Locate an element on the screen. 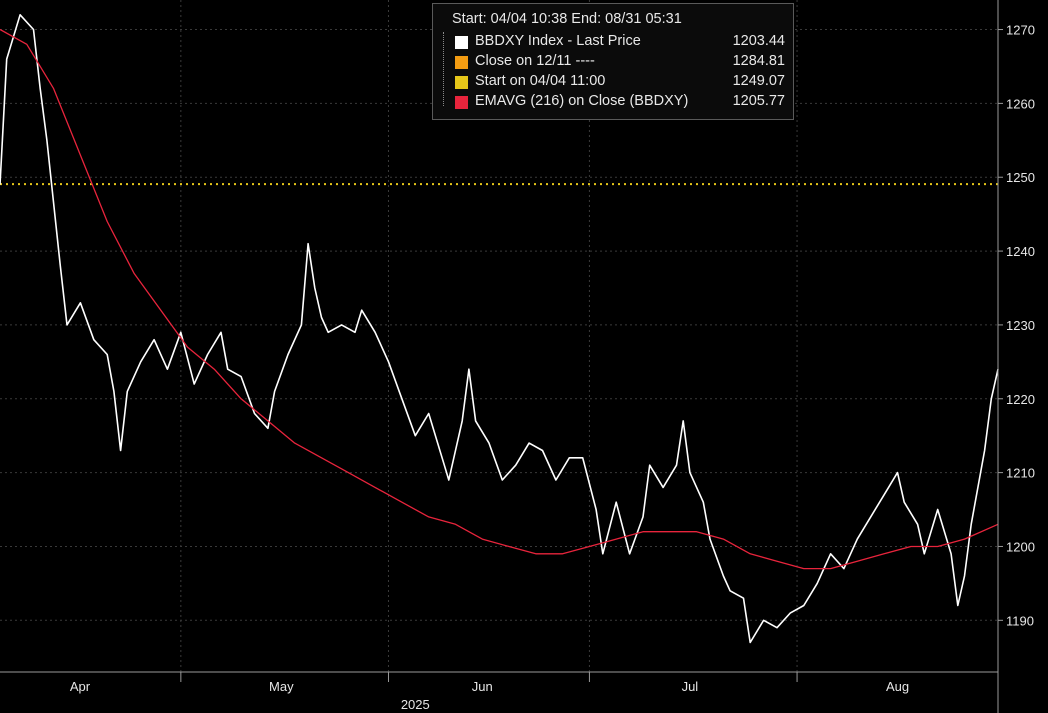 The width and height of the screenshot is (1048, 713). legend-item-last-price: BBDXY Index - Last Price 1203.44 is located at coordinates (620, 42).